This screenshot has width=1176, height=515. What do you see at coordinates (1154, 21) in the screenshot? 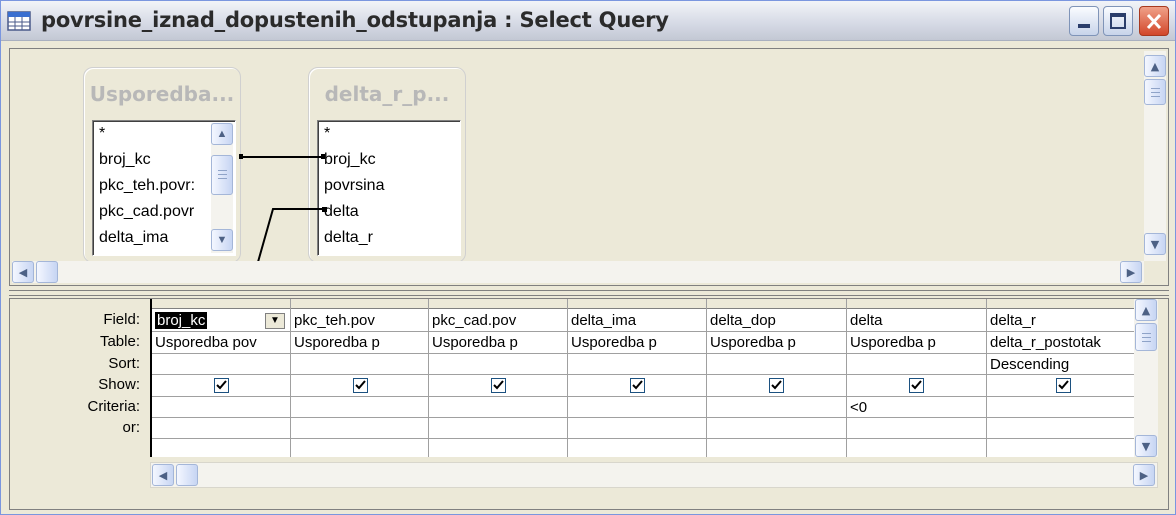
I see `close-button` at bounding box center [1154, 21].